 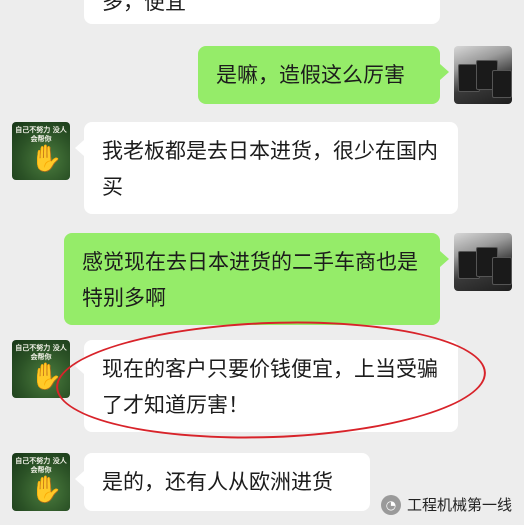 What do you see at coordinates (262, 12) in the screenshot?
I see `message-bubble-received: 多，便宜` at bounding box center [262, 12].